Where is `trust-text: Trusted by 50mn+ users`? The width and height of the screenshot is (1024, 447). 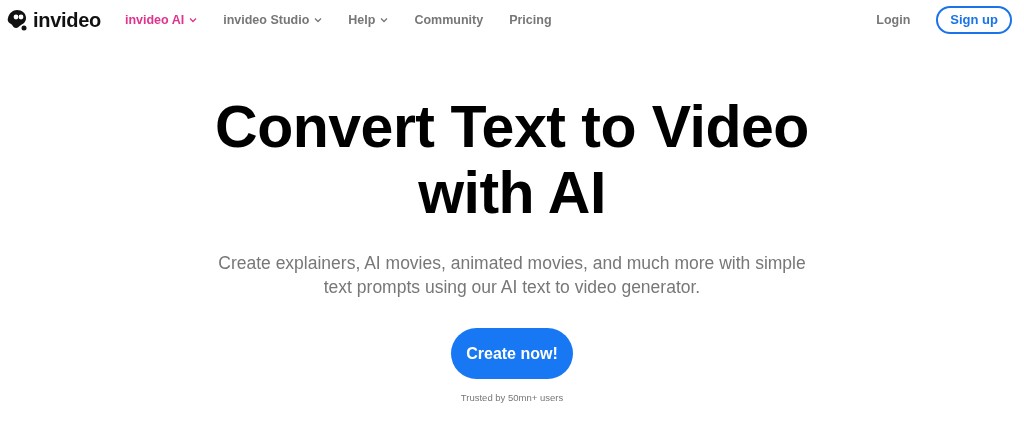
trust-text: Trusted by 50mn+ users is located at coordinates (512, 398).